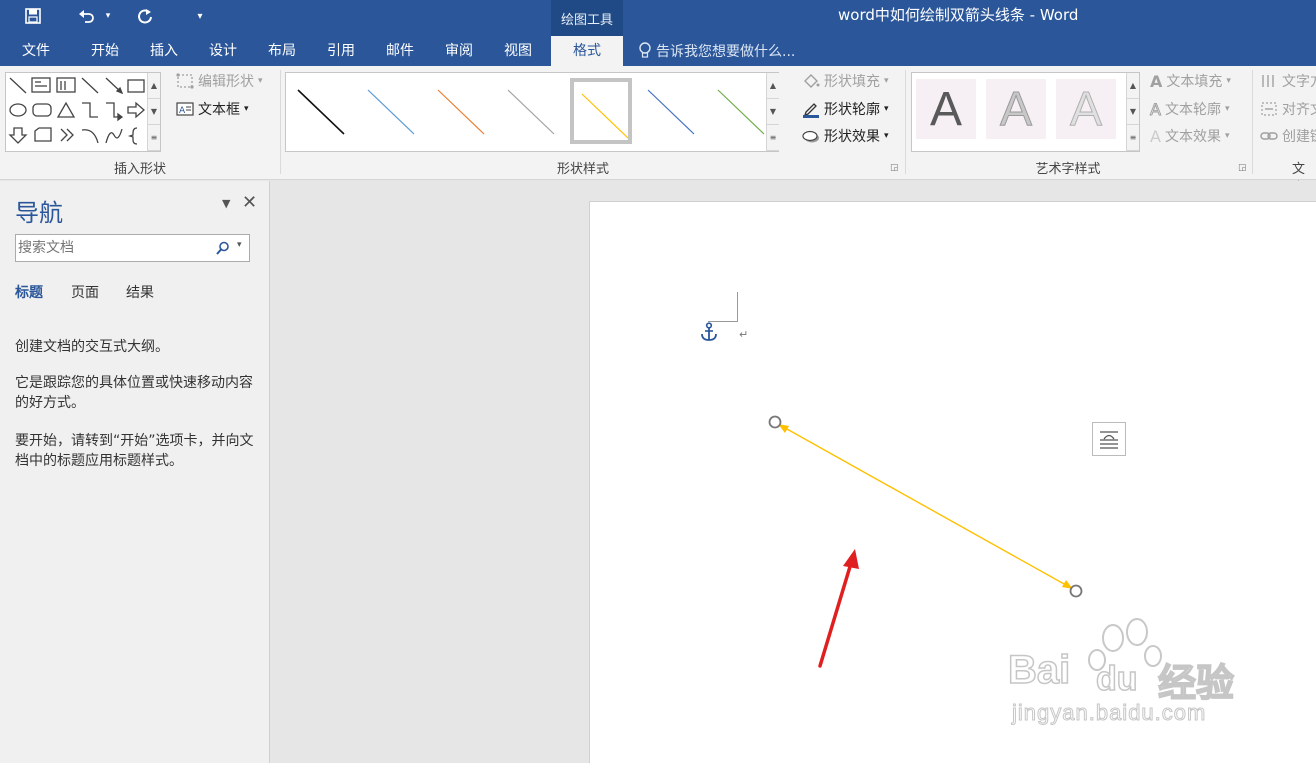 The width and height of the screenshot is (1316, 763). Describe the element at coordinates (925, 506) in the screenshot. I see `double-arrow-line` at that location.